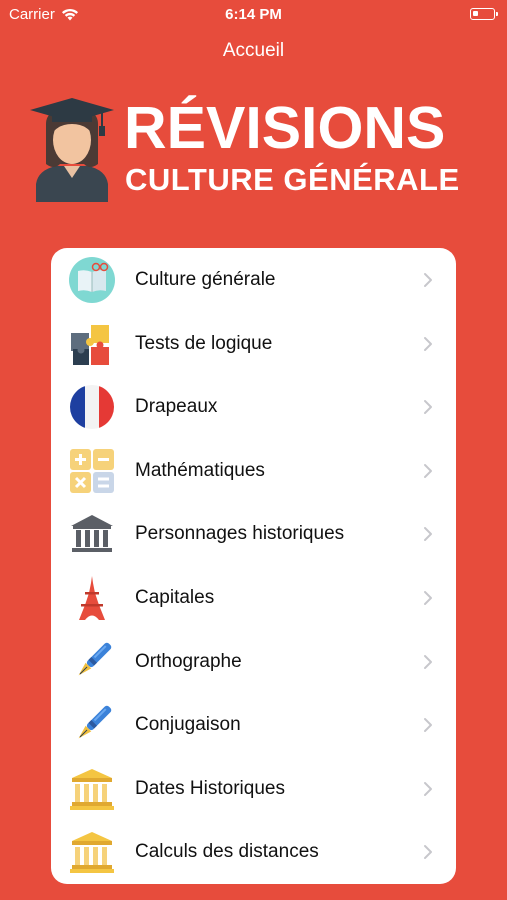  Describe the element at coordinates (210, 788) in the screenshot. I see `menu-item-label: Dates Historiques` at that location.